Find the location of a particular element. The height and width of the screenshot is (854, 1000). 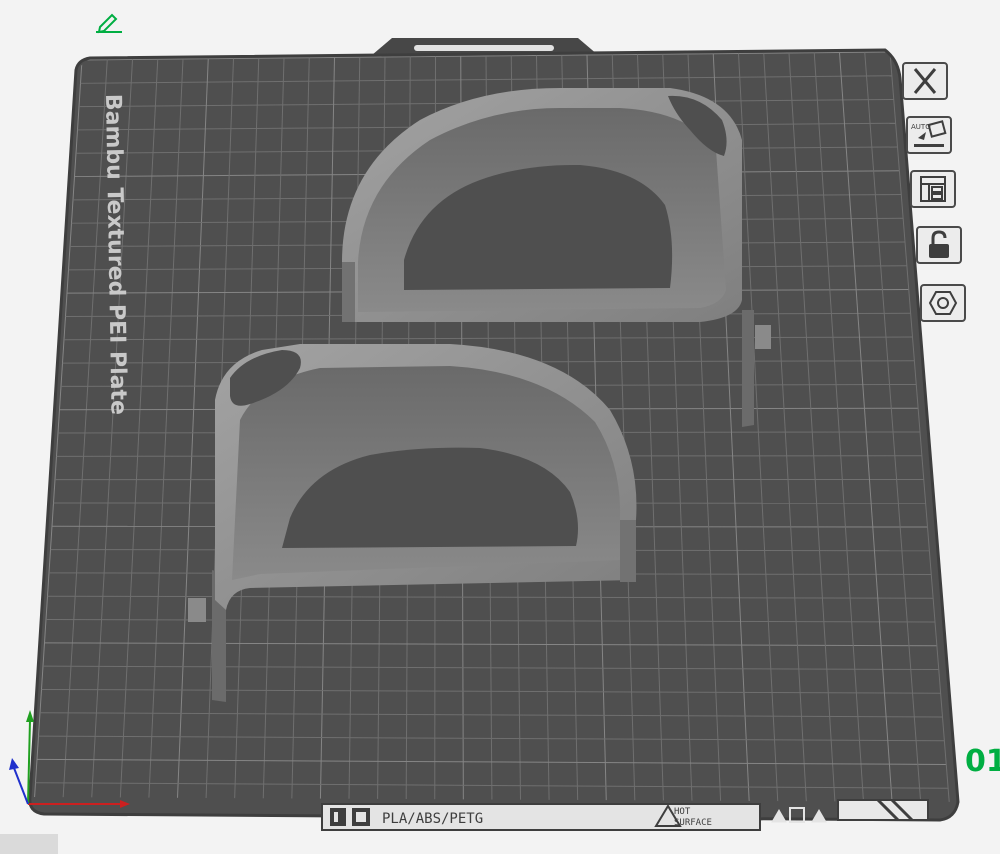

auto-orient-icon: AUTO is located at coordinates (929, 133).